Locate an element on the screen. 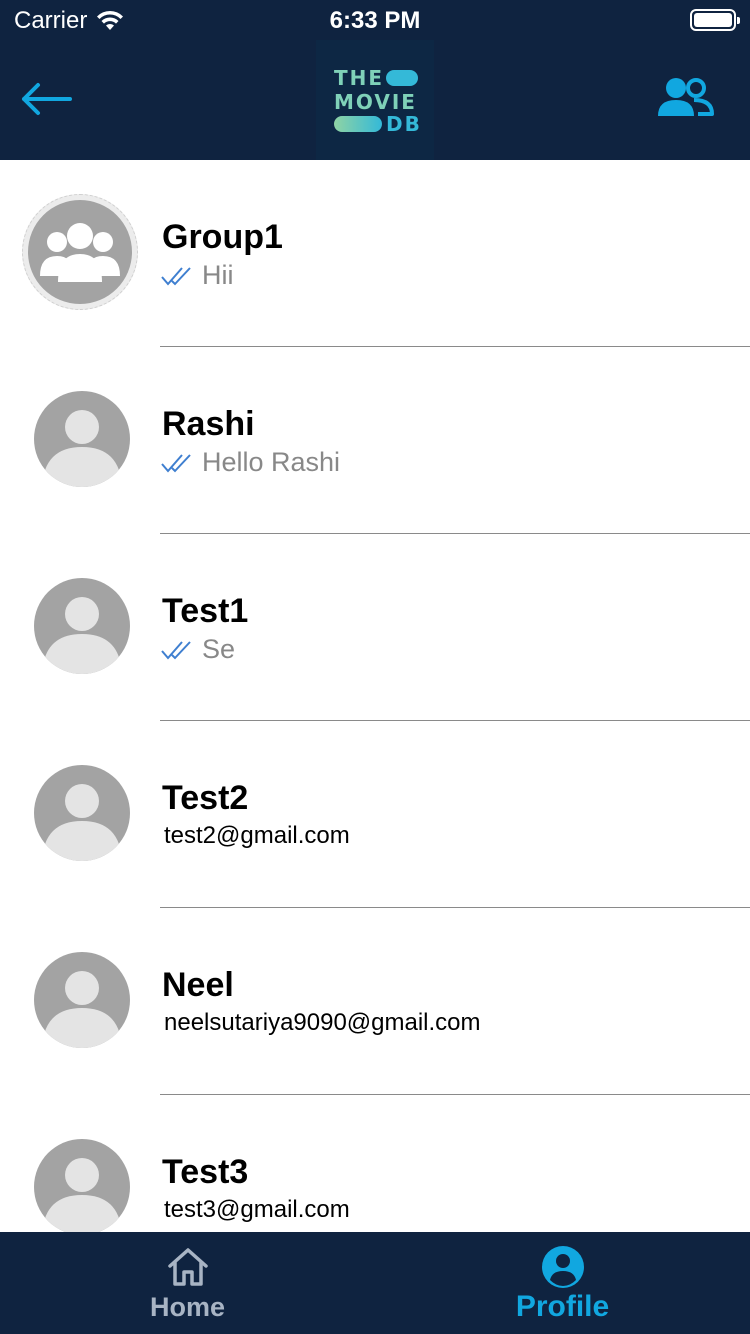 The height and width of the screenshot is (1334, 750). tab-home-label: Home is located at coordinates (187, 1307).